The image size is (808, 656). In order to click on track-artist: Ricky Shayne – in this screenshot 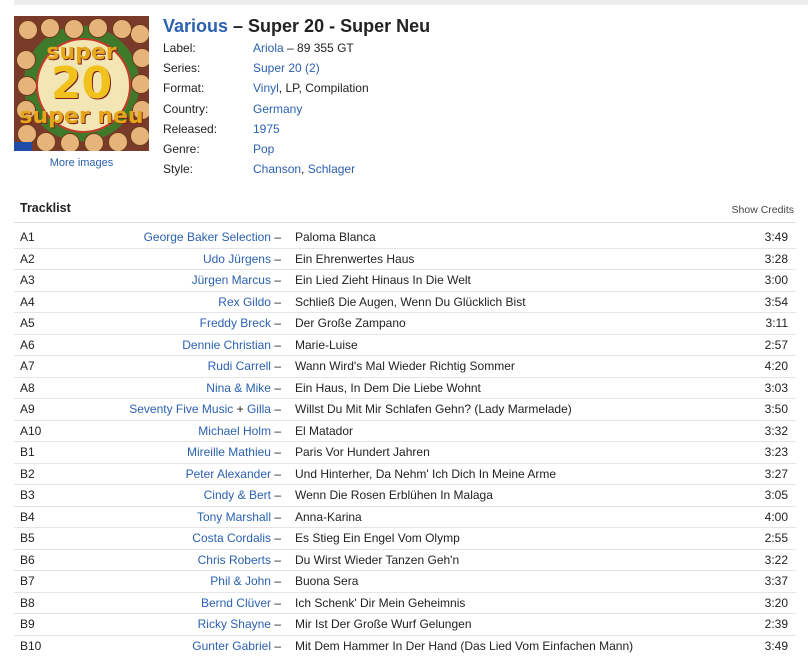, I will do `click(239, 624)`.